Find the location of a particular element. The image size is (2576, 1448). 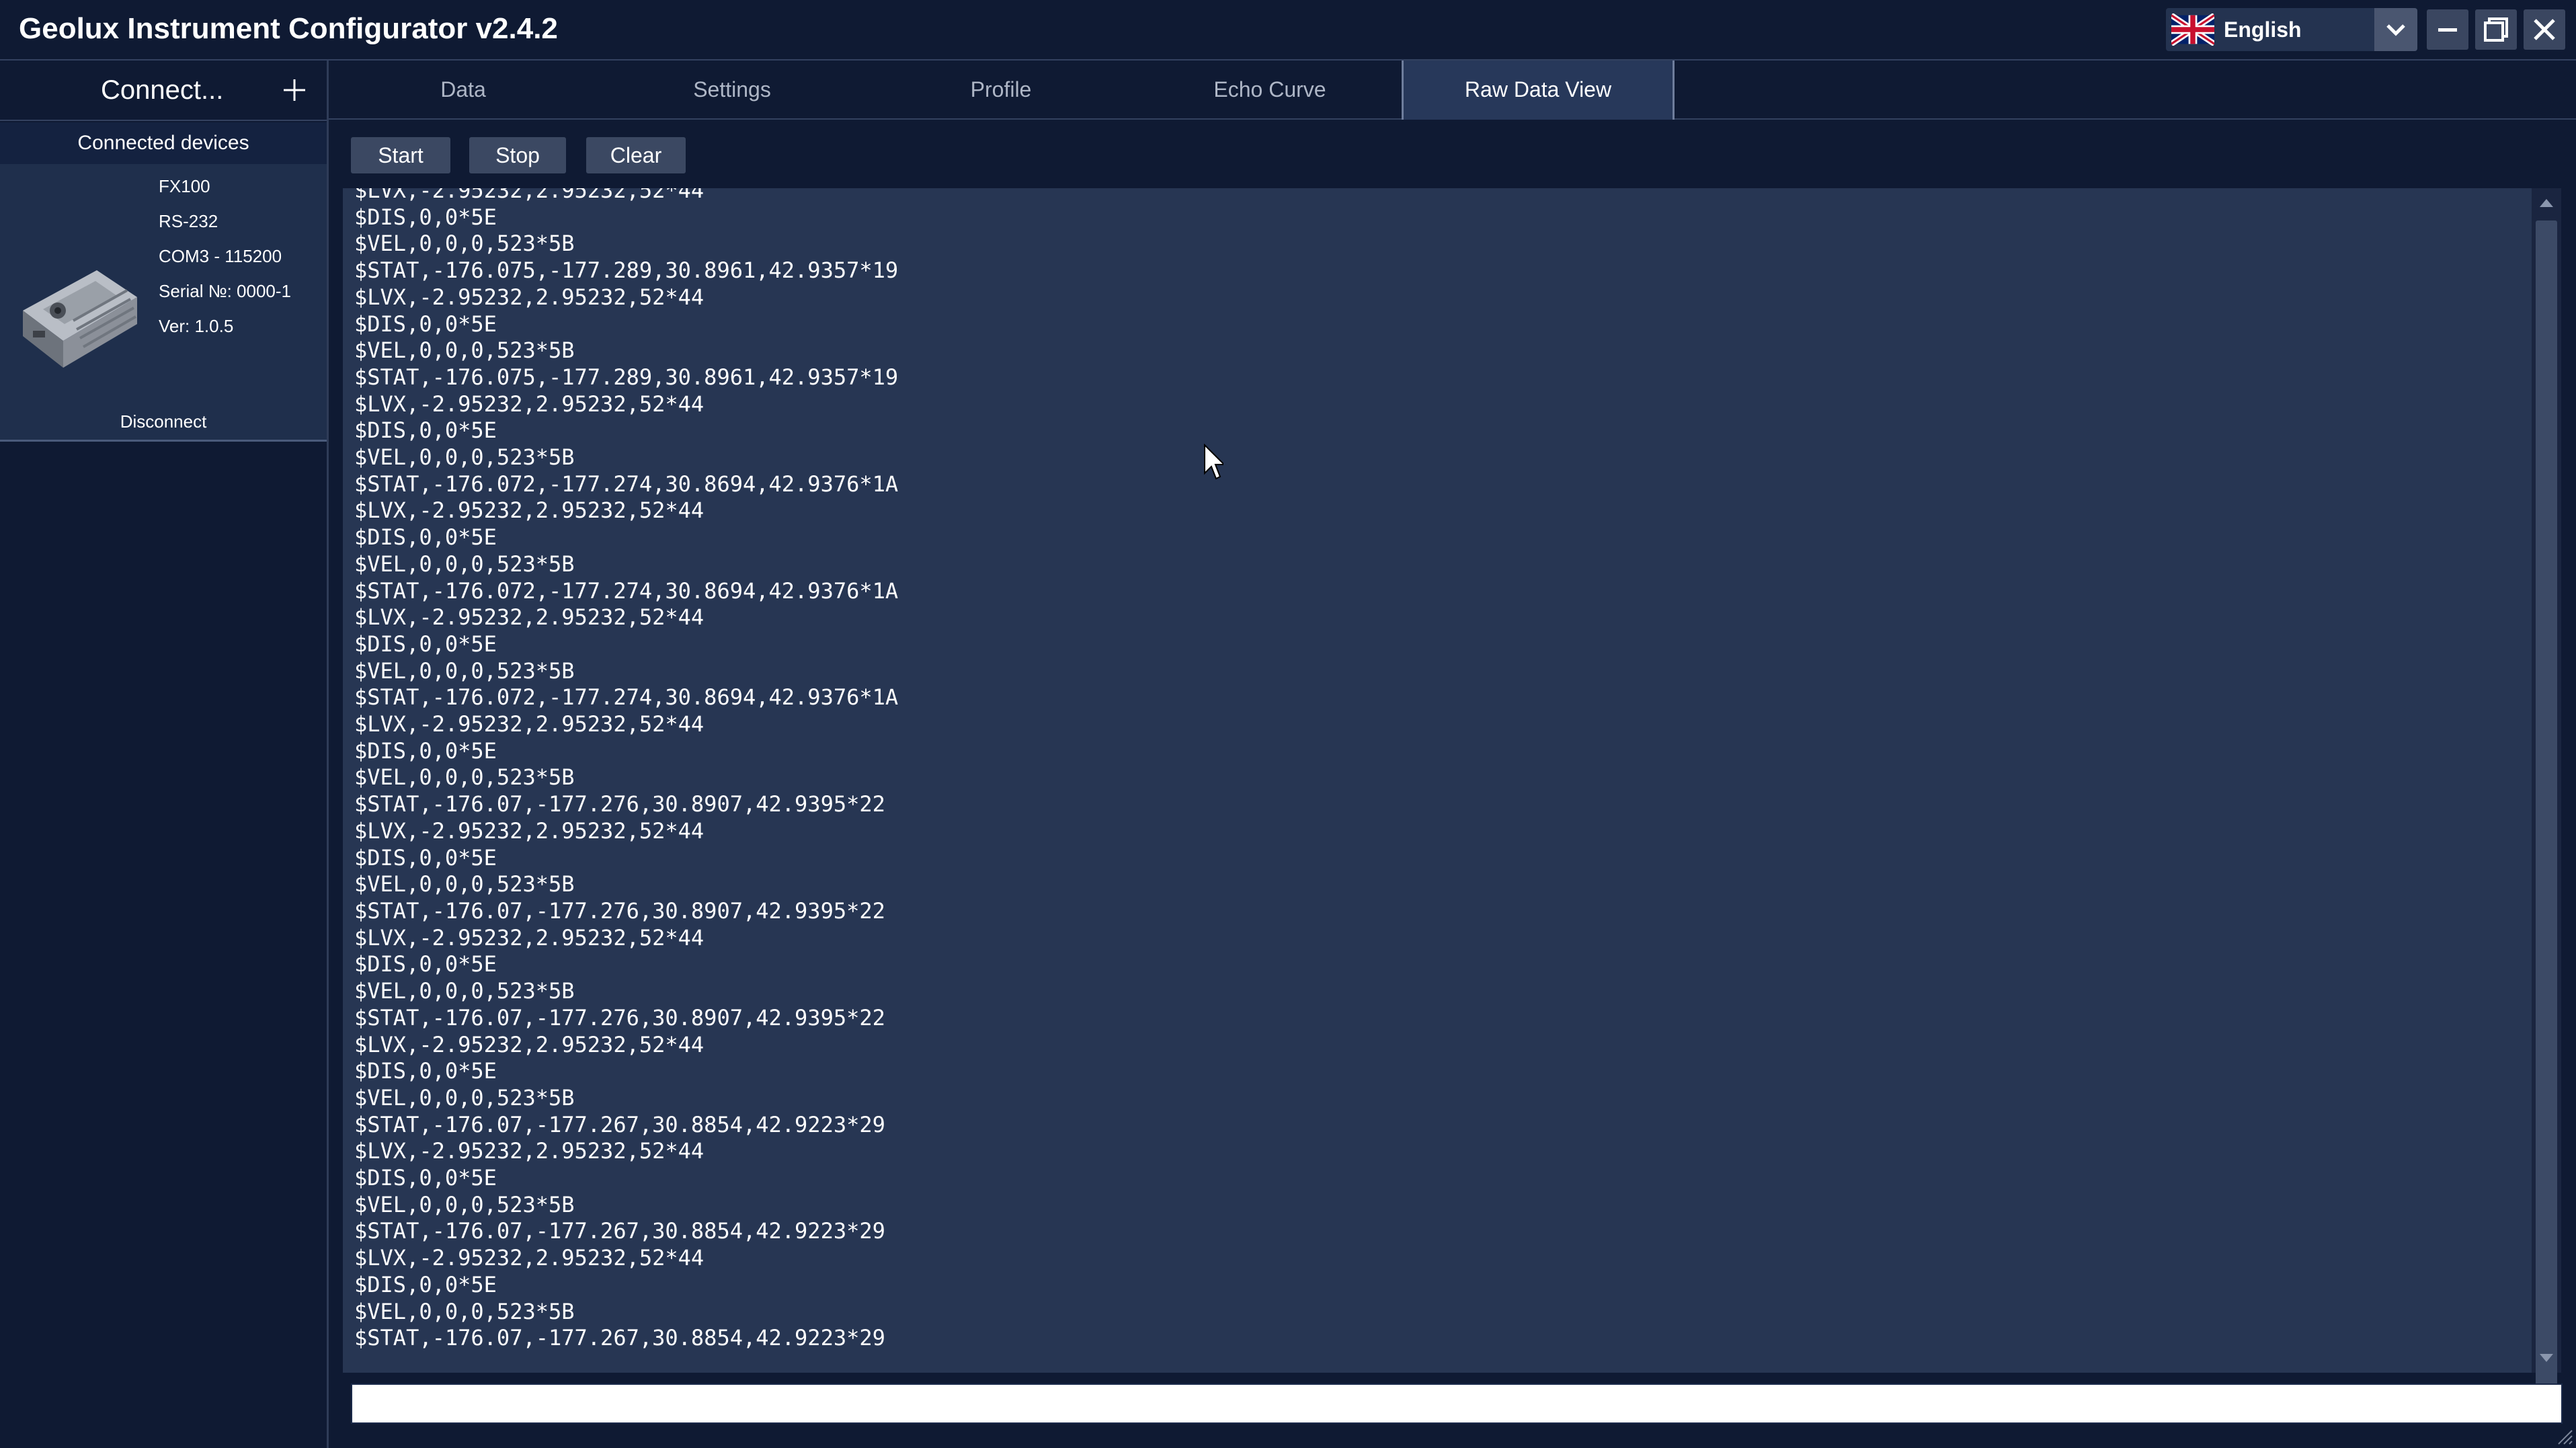

disconnect-button: Disconnect is located at coordinates (163, 421).